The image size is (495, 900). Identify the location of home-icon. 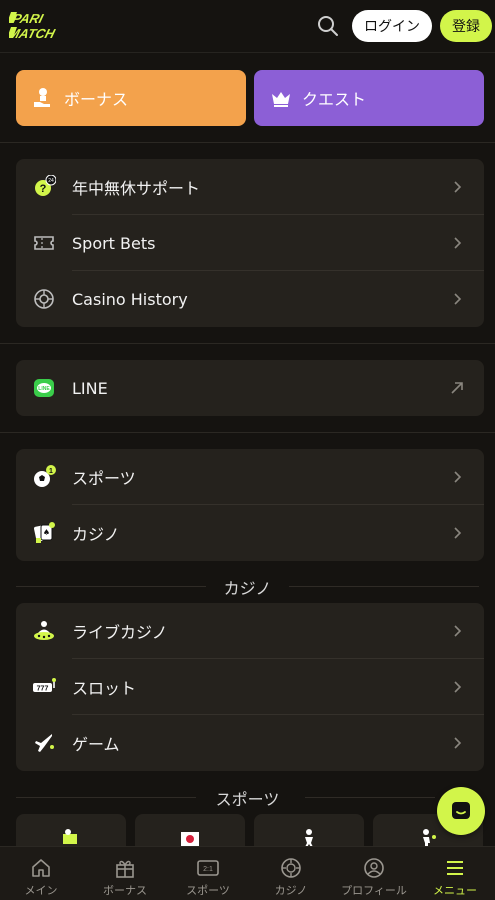
(41, 868).